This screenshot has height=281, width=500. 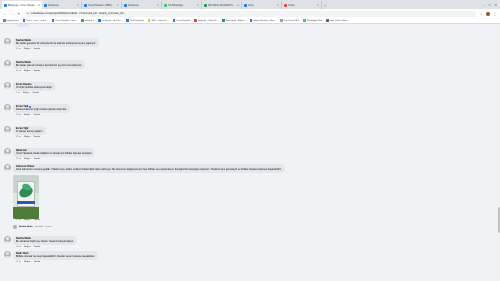 I want to click on reply-summary: Nevbie Mutlu yanıtladı · 1 yanıt, so click(x=32, y=227).